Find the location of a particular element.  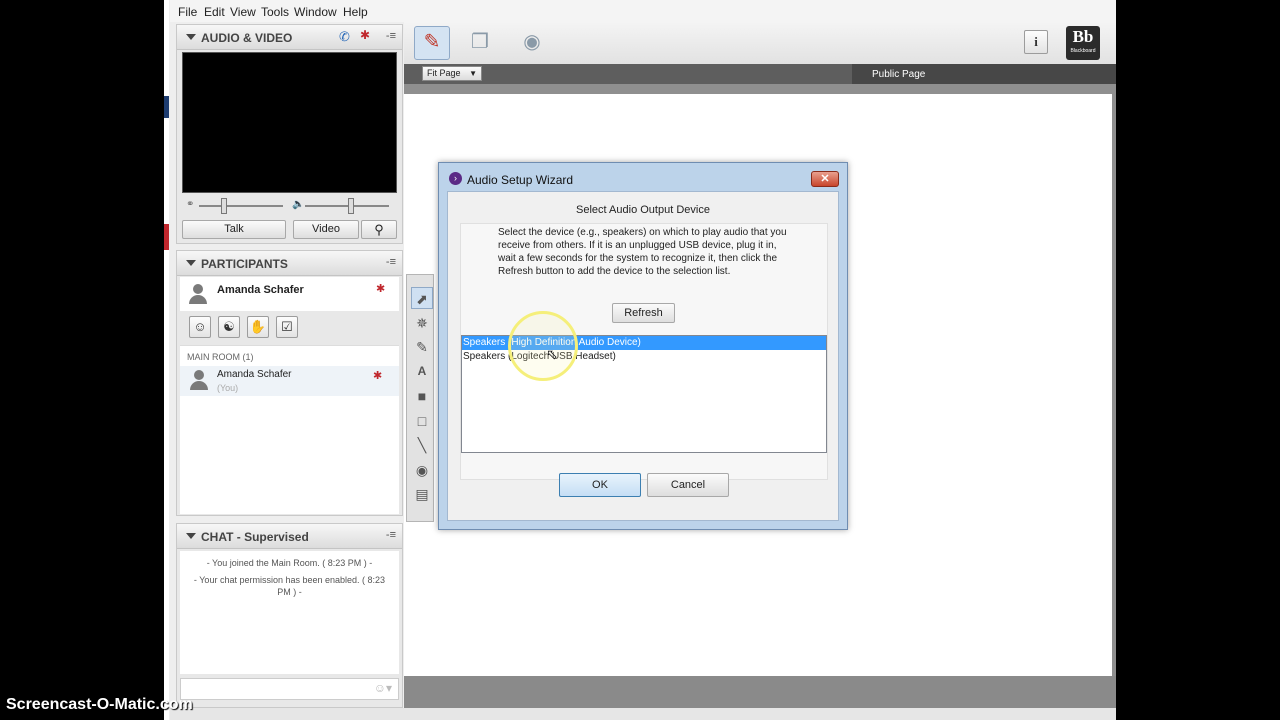

pen-tool-icon: ✎ is located at coordinates (422, 347).